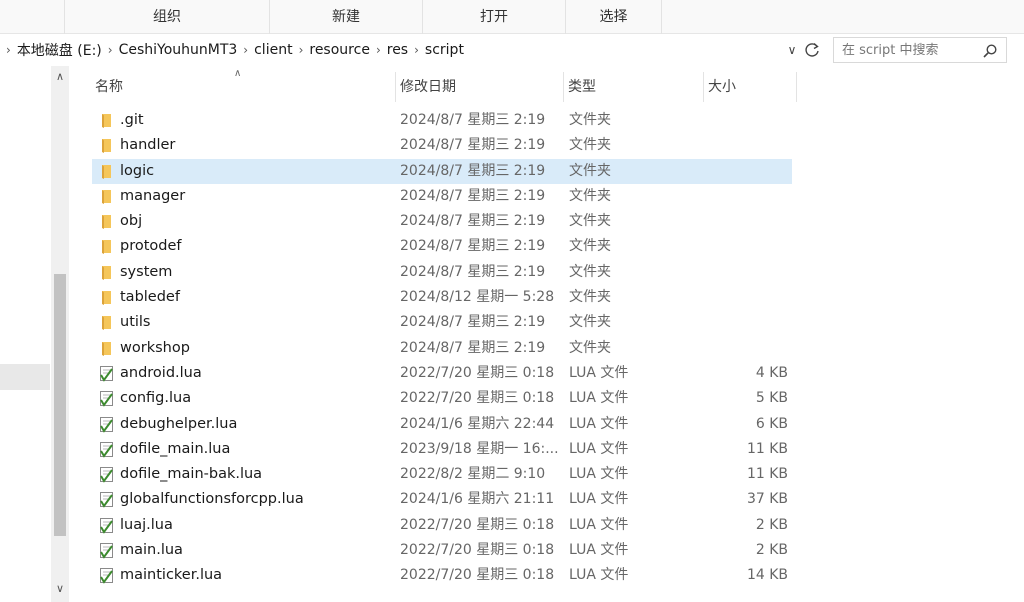  What do you see at coordinates (153, 195) in the screenshot?
I see `file-name: manager` at bounding box center [153, 195].